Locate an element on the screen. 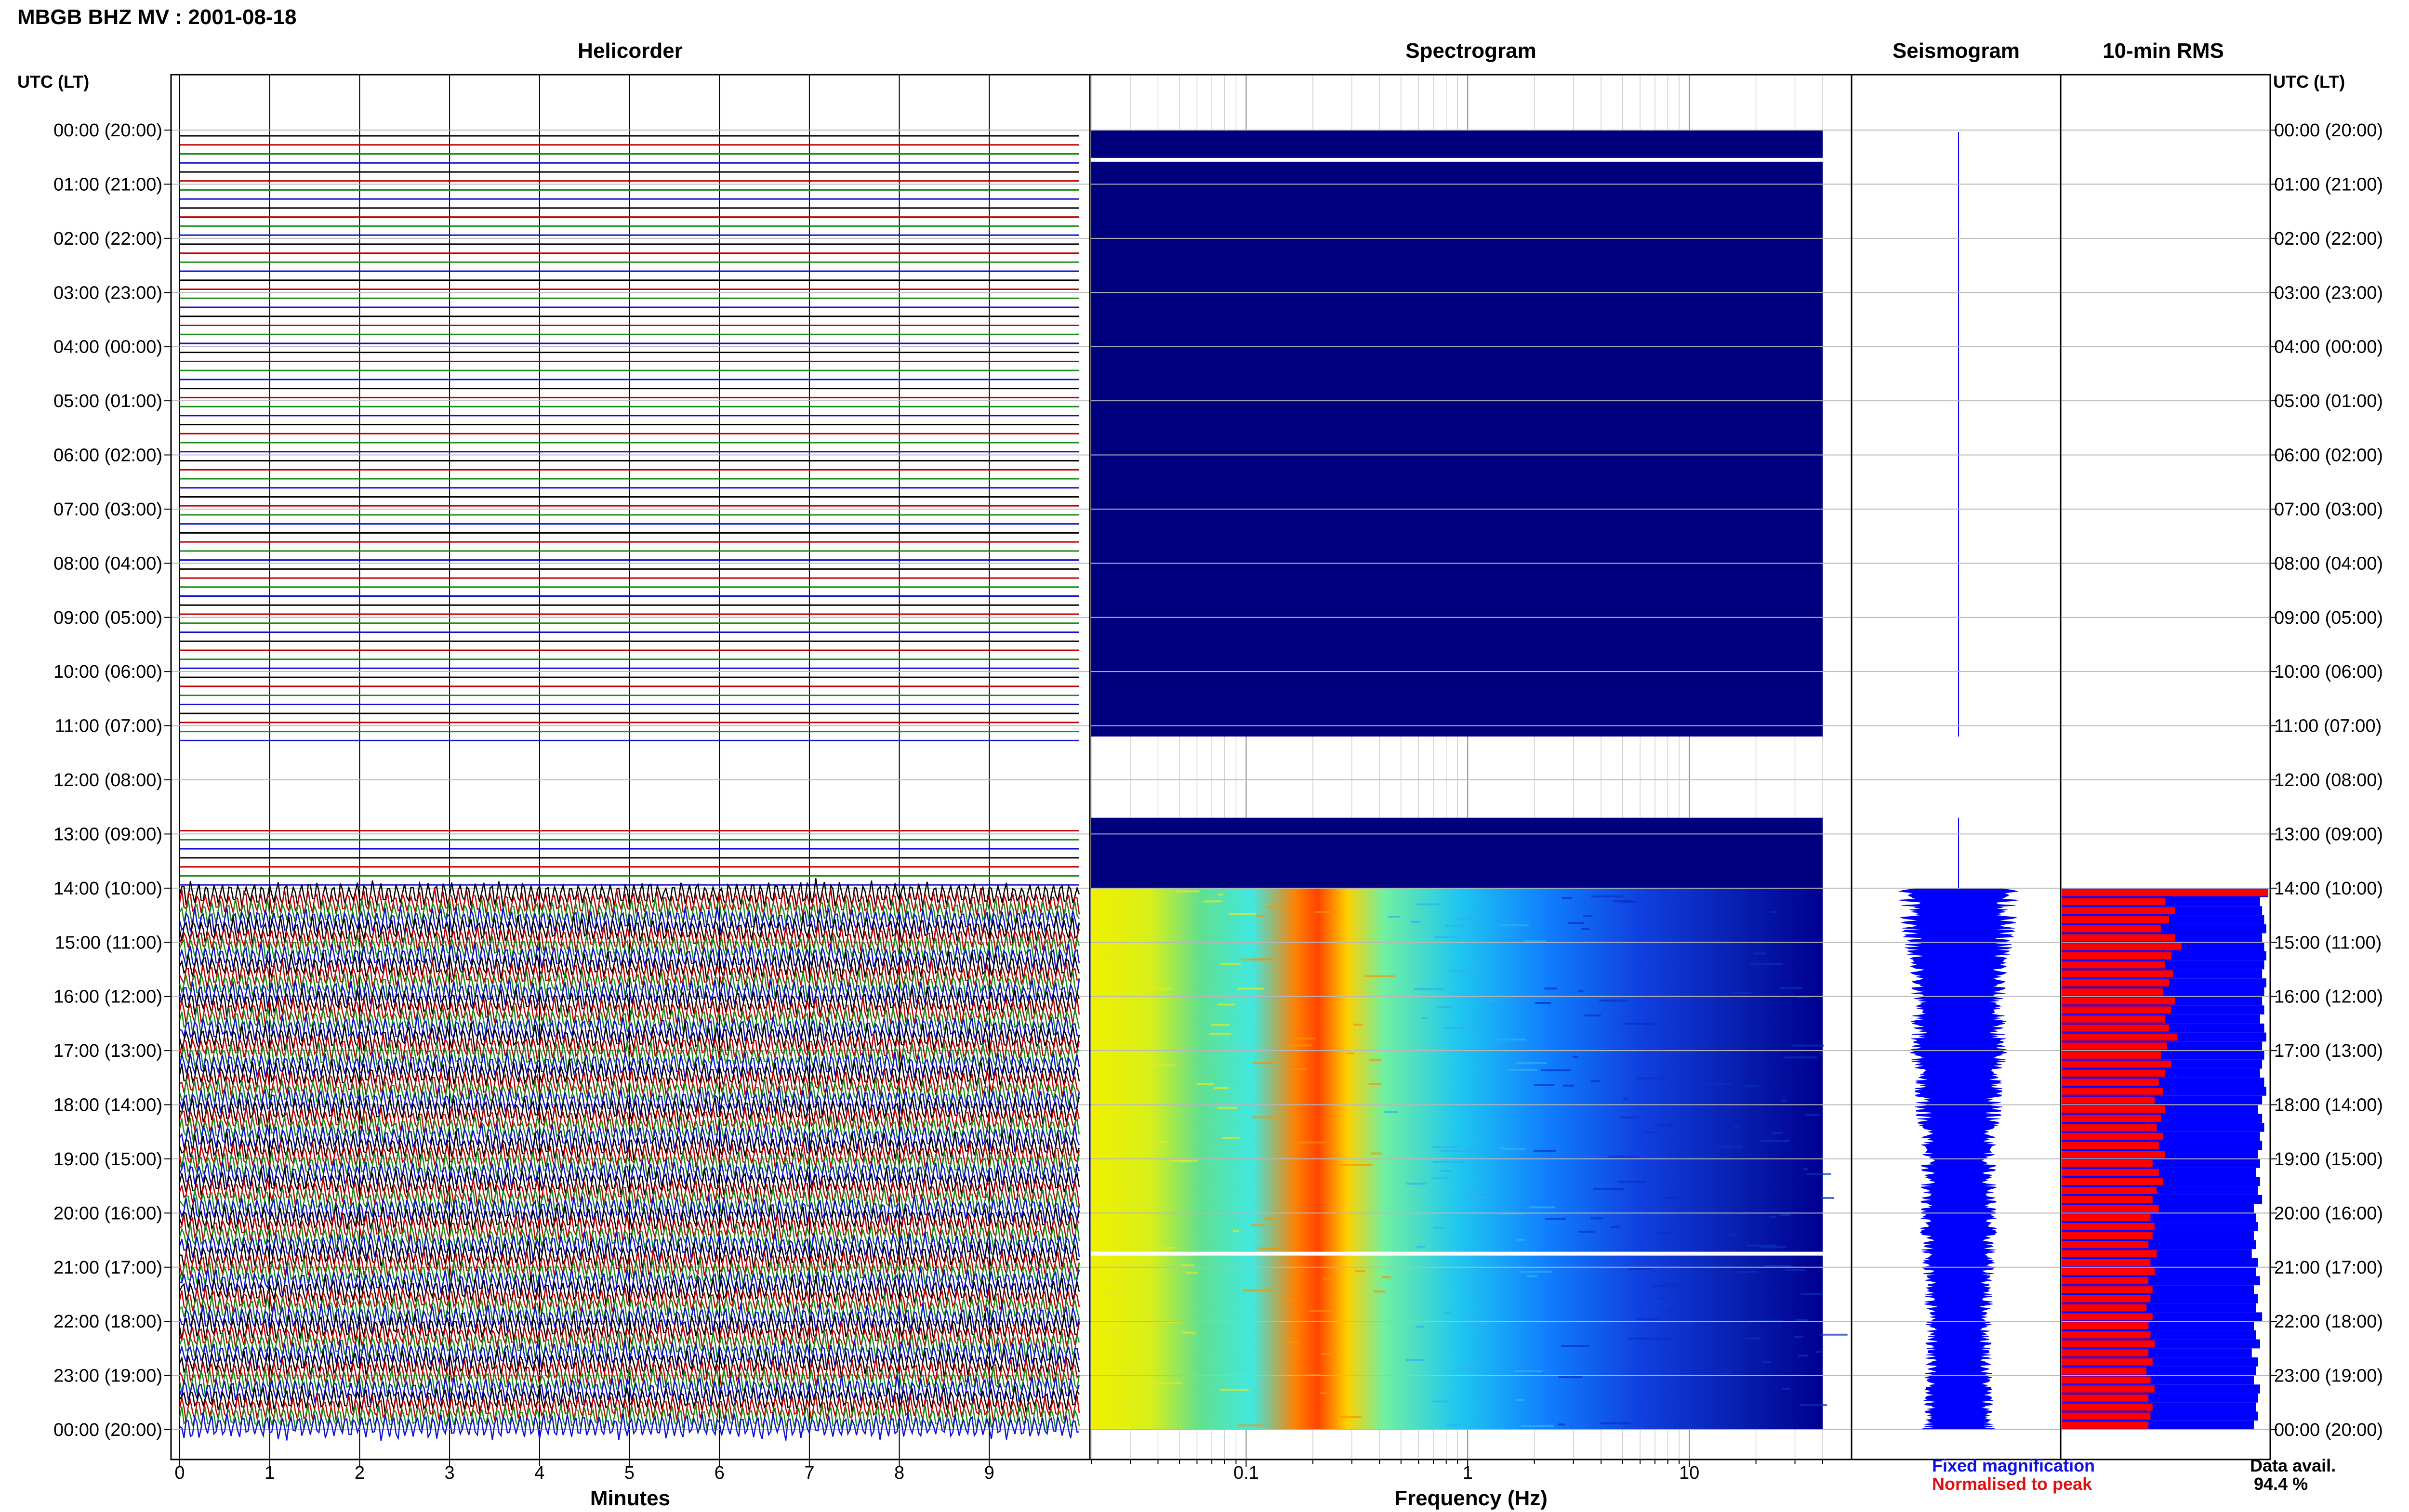 The image size is (2409, 1512). hour-label-left: 14:00 (10:00) is located at coordinates (107, 889).